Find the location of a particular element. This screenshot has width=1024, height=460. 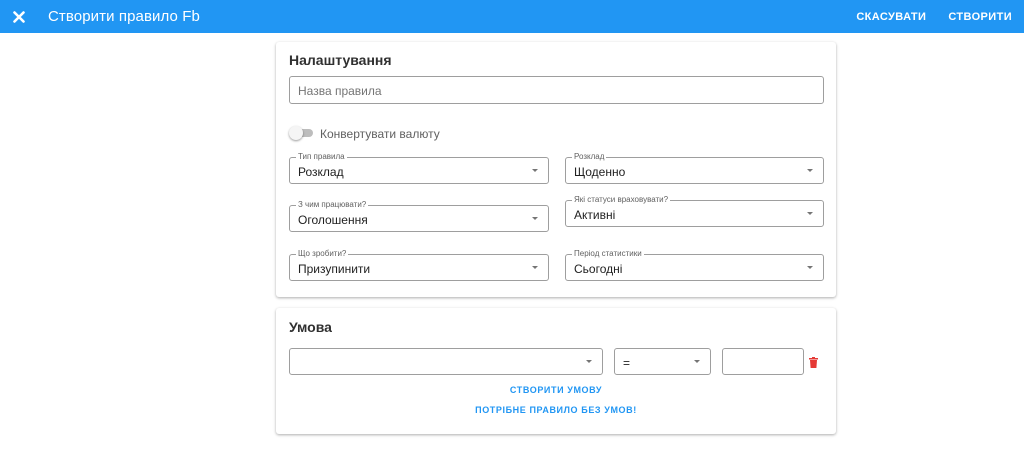

work-with-value: Оголошення is located at coordinates (333, 220).